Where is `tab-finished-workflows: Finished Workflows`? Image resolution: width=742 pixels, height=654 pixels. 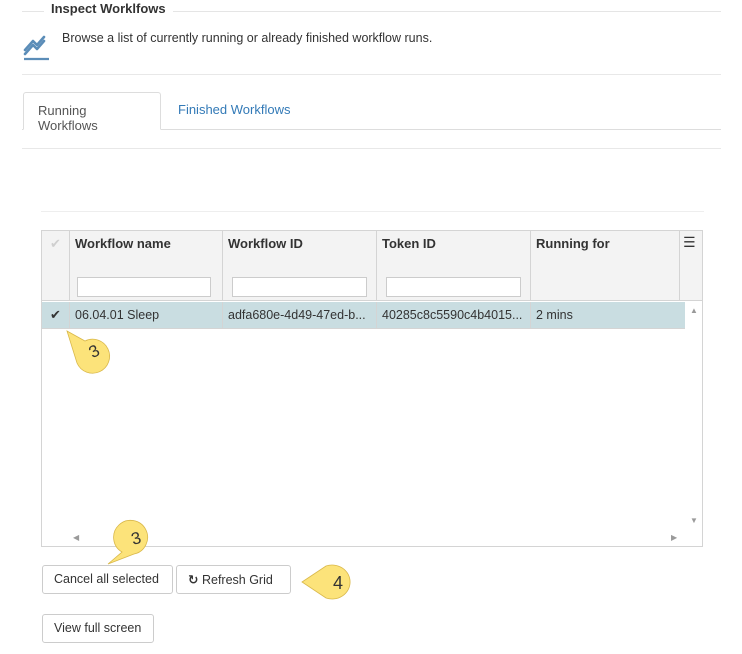 tab-finished-workflows: Finished Workflows is located at coordinates (234, 111).